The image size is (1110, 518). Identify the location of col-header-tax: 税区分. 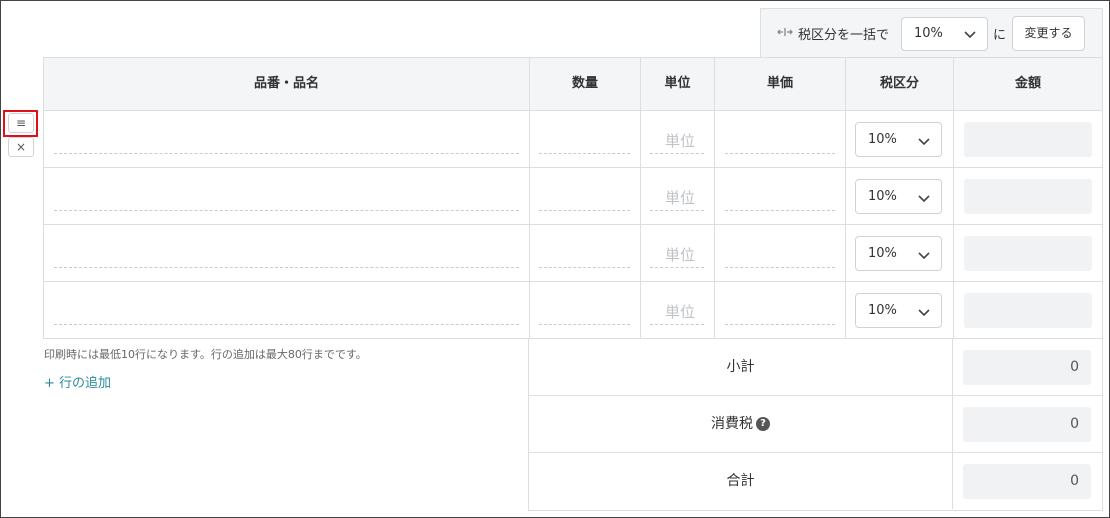
(900, 84).